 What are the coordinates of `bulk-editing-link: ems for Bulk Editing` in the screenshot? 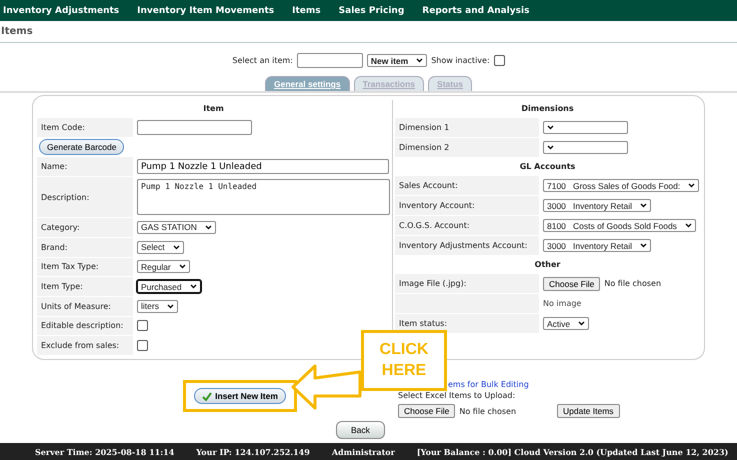 It's located at (488, 384).